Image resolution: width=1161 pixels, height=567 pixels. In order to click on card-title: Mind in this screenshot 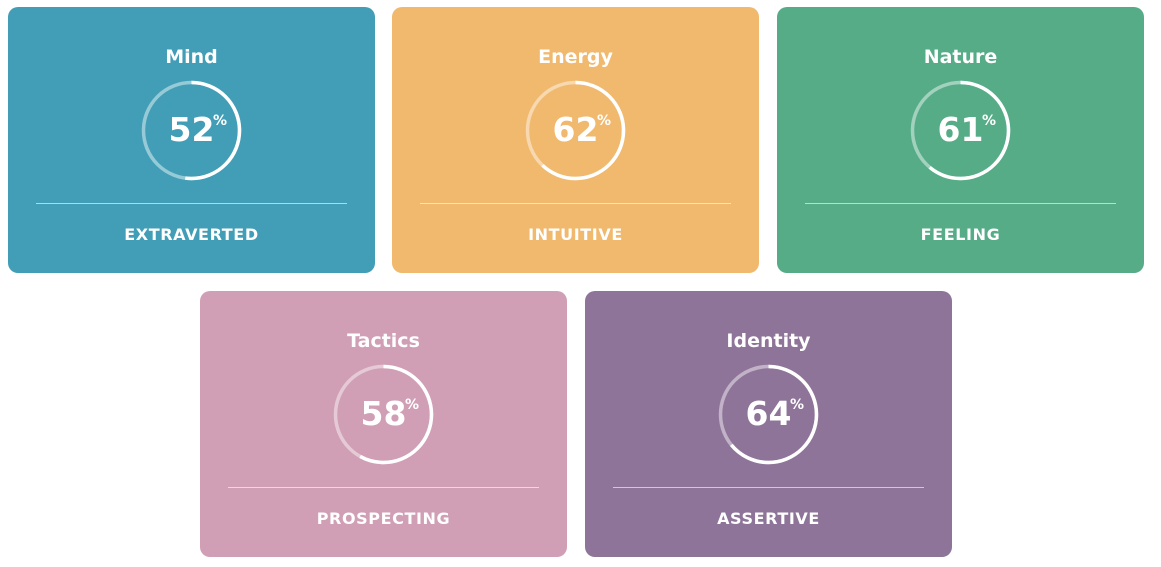, I will do `click(191, 57)`.